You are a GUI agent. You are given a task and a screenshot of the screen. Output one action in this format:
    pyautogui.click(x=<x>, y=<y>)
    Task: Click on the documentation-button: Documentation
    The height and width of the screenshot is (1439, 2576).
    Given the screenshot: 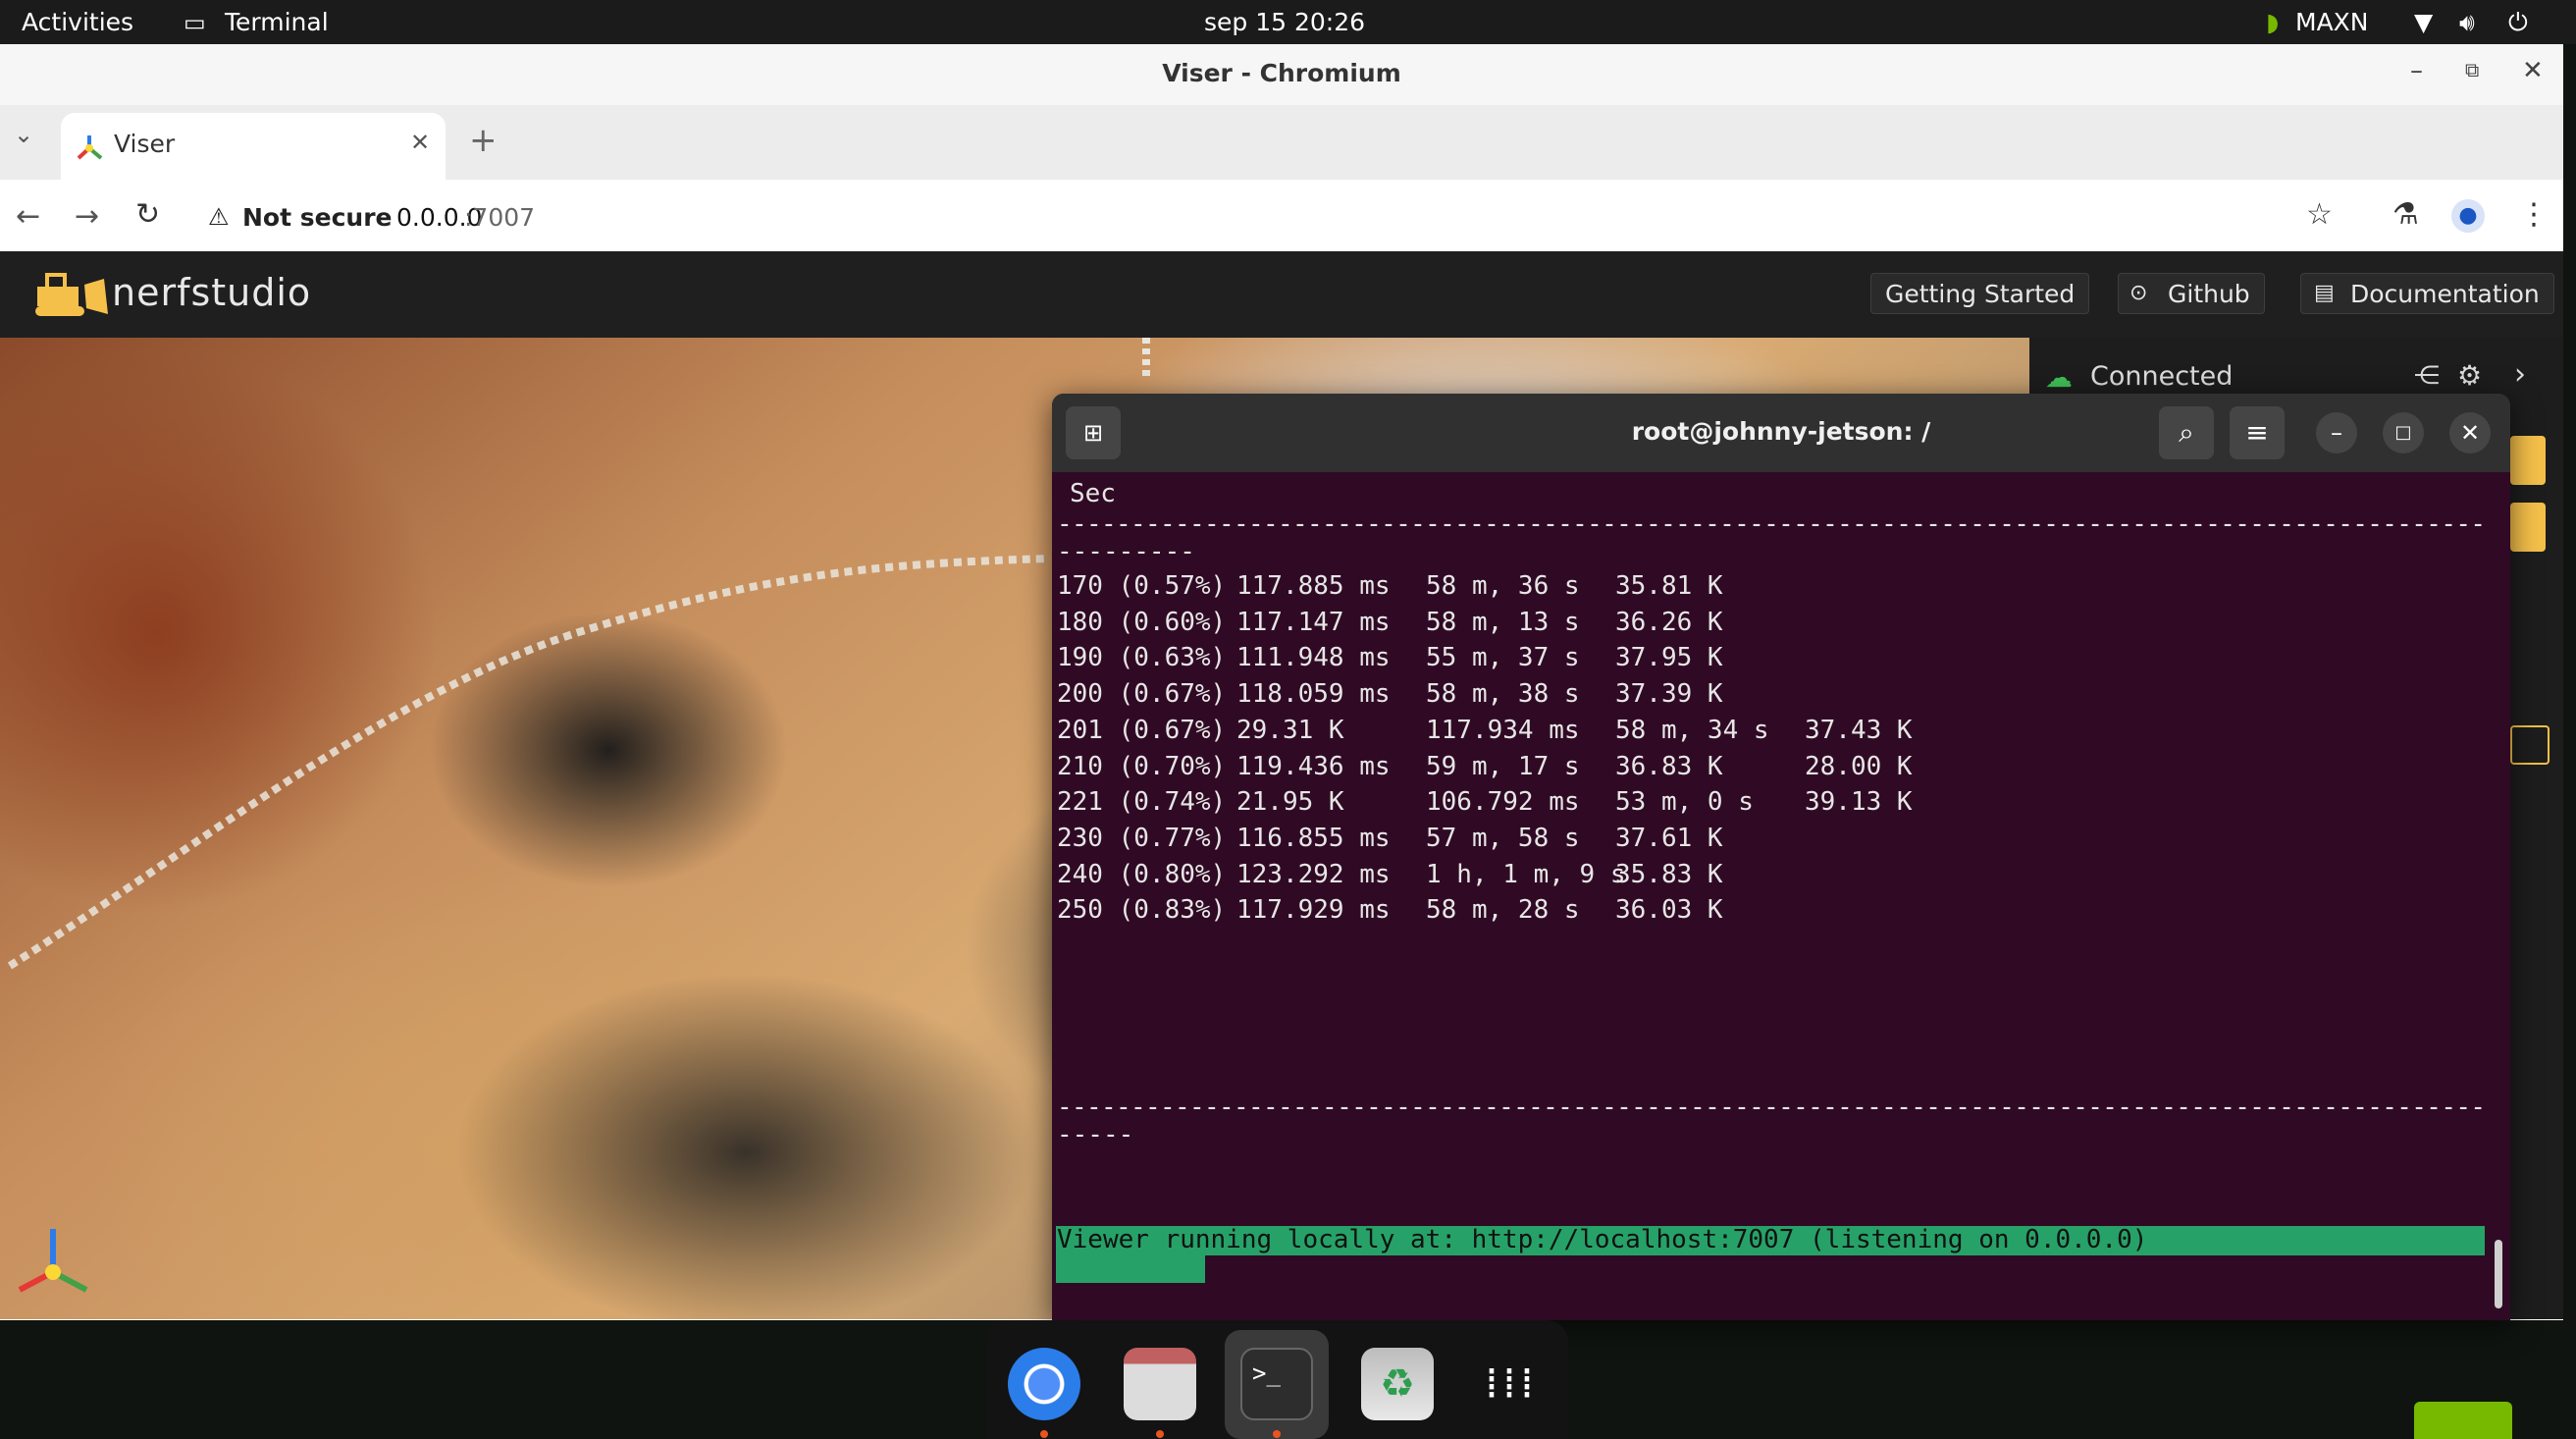 What is the action you would take?
    pyautogui.click(x=2427, y=293)
    